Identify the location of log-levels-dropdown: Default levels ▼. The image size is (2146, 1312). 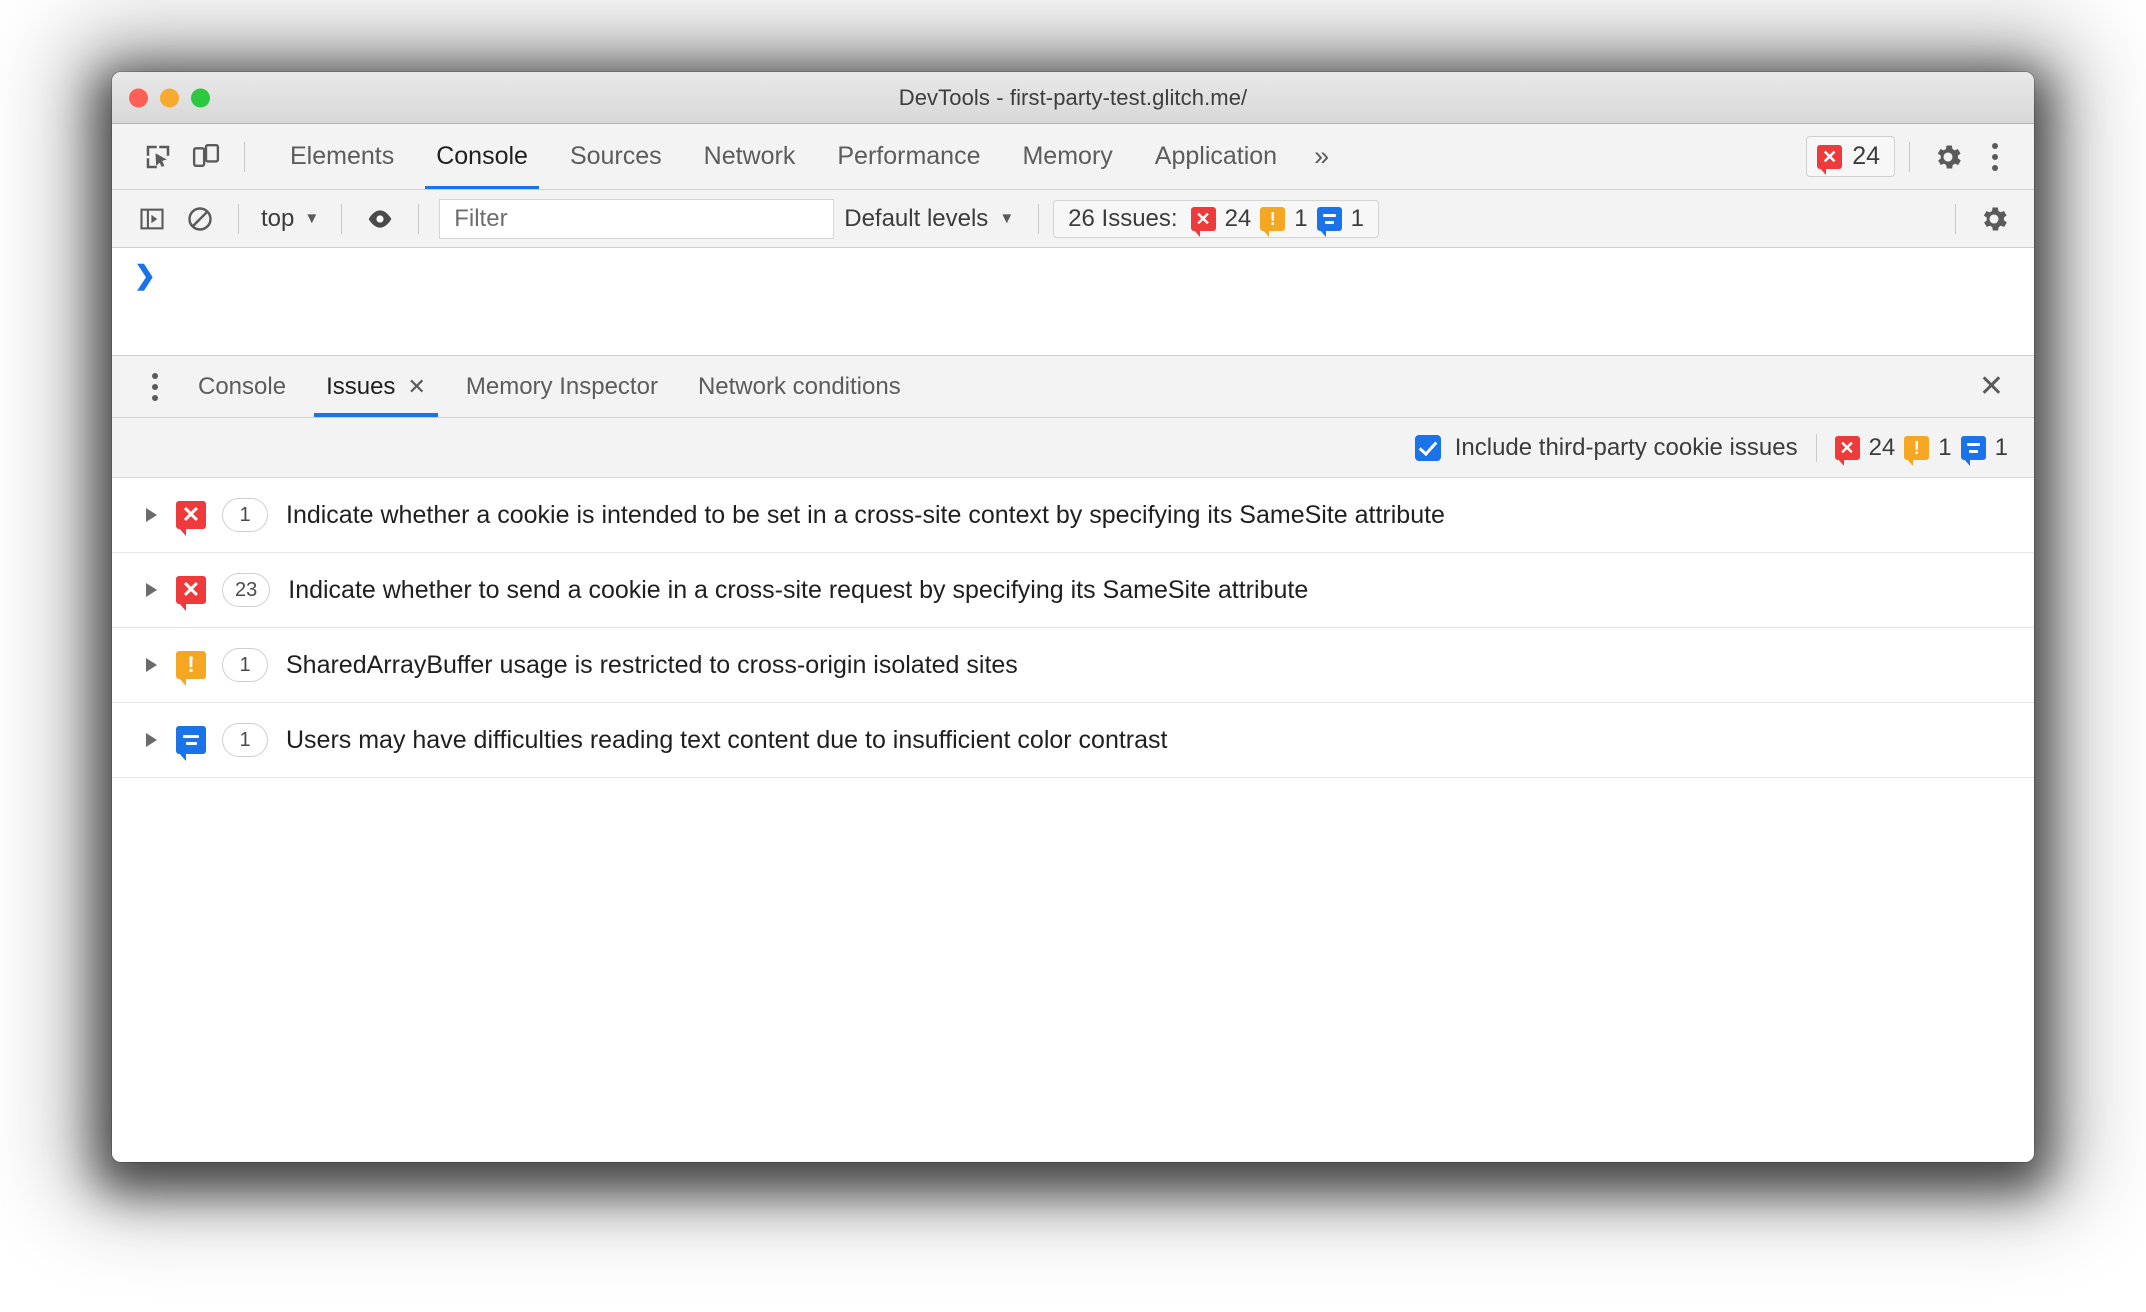
(929, 219).